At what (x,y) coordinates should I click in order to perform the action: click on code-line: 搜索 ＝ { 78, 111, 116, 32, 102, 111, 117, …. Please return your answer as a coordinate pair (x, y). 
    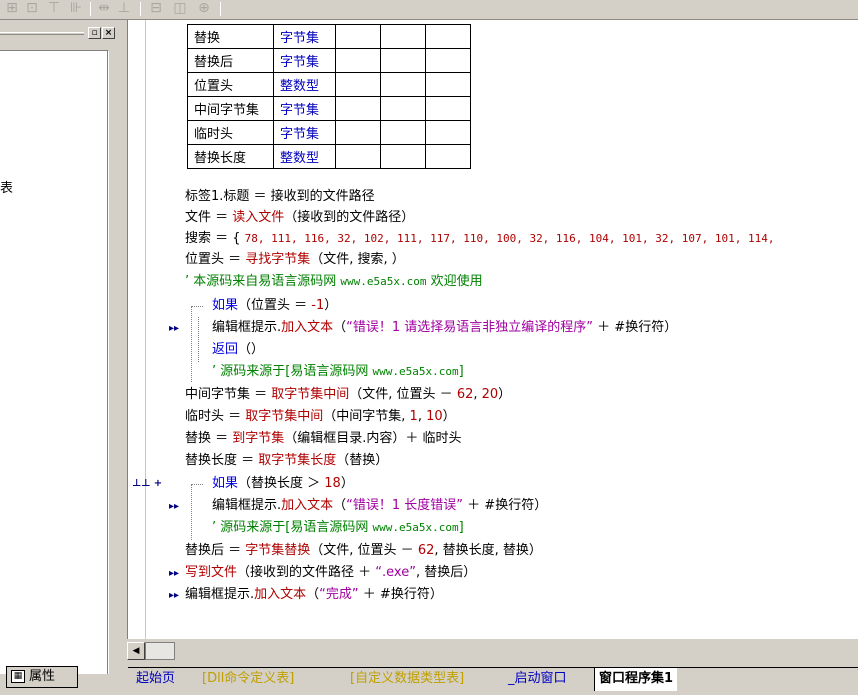
    Looking at the image, I should click on (479, 239).